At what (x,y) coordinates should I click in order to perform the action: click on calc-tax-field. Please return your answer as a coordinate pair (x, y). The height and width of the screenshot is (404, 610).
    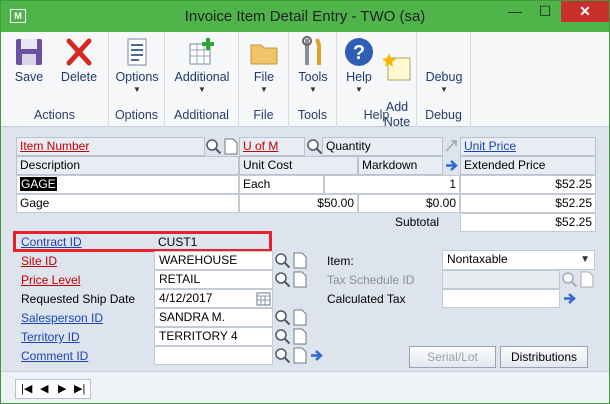
    Looking at the image, I should click on (501, 298).